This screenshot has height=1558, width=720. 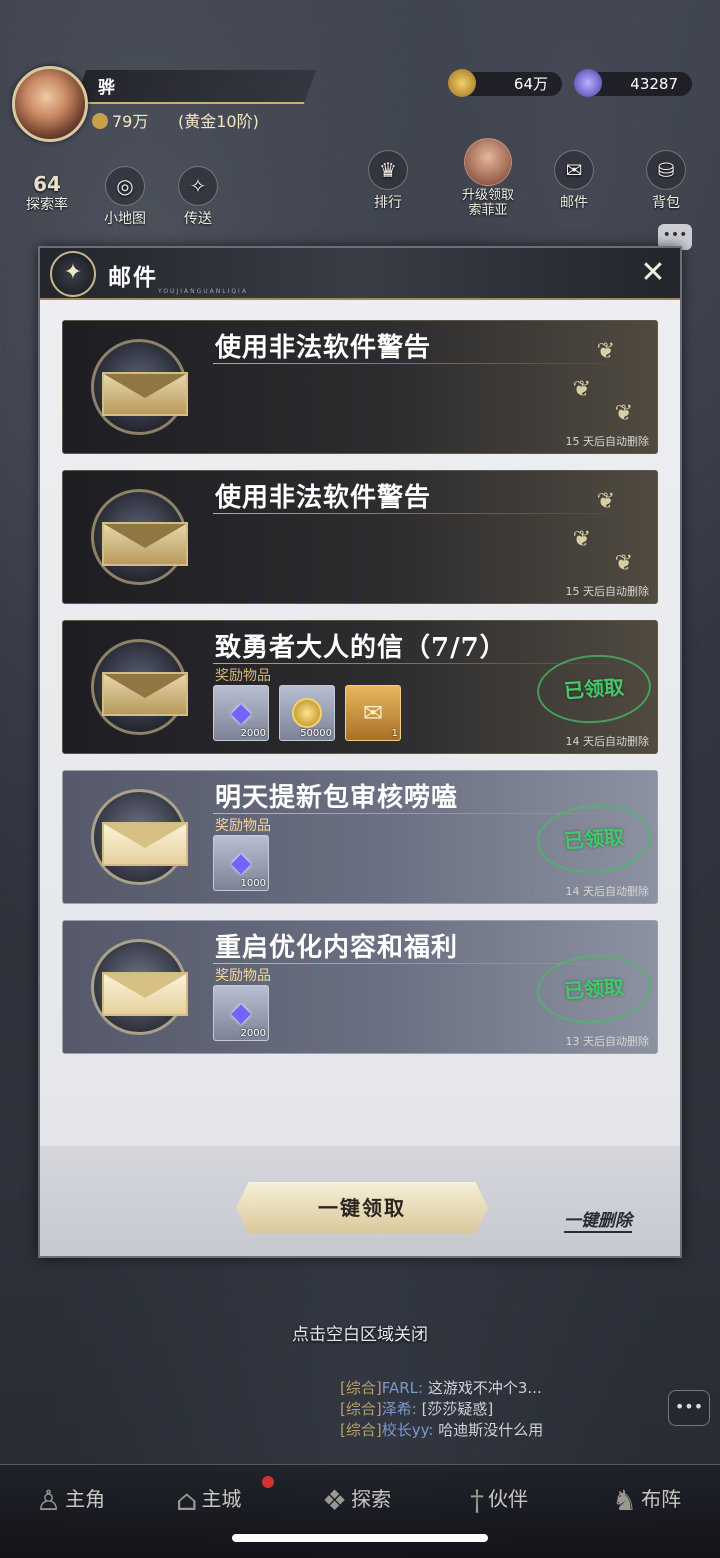 What do you see at coordinates (574, 203) in the screenshot?
I see `mail-label: 邮件` at bounding box center [574, 203].